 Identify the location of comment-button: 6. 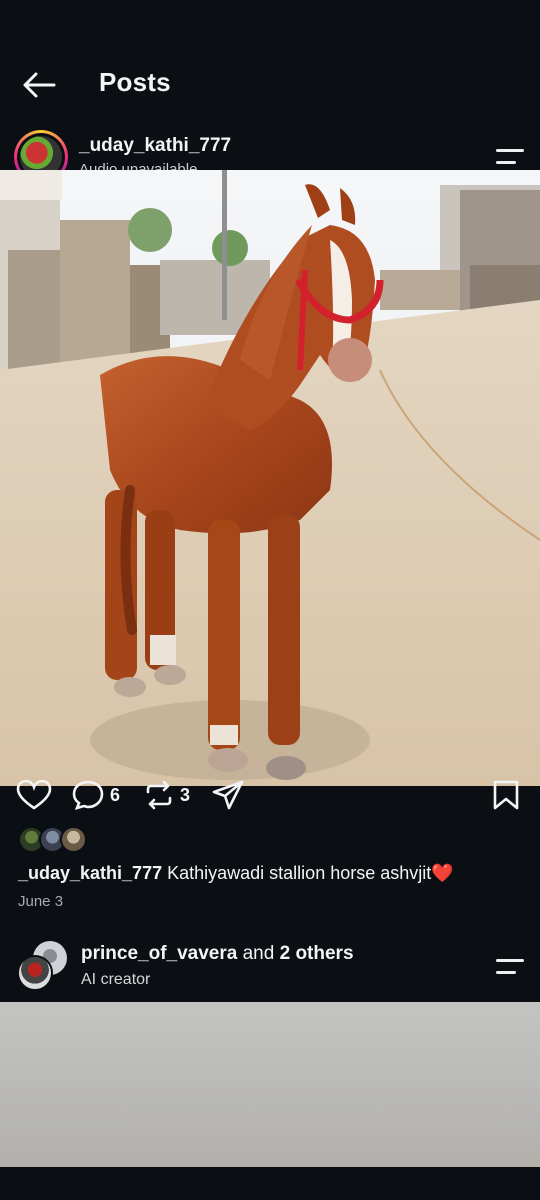
(96, 795).